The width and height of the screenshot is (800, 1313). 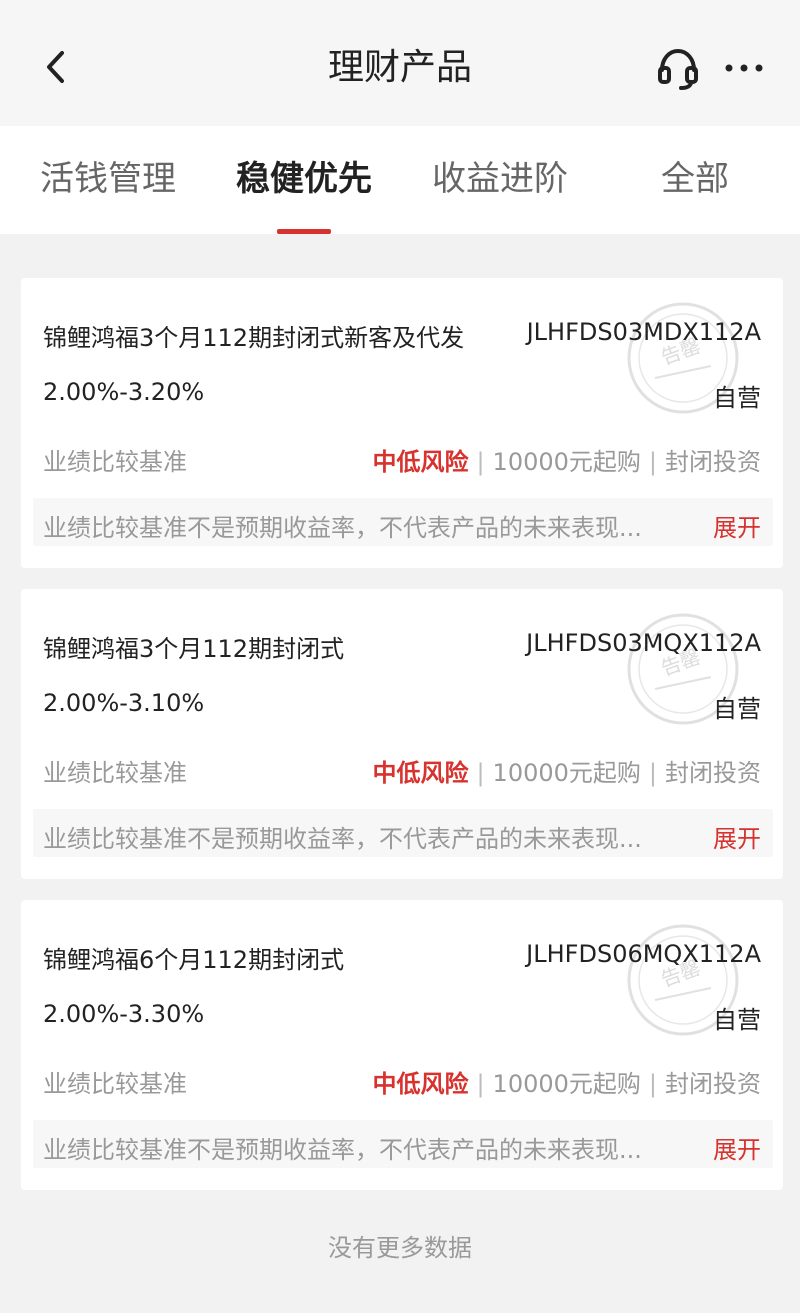 I want to click on more-button, so click(x=744, y=68).